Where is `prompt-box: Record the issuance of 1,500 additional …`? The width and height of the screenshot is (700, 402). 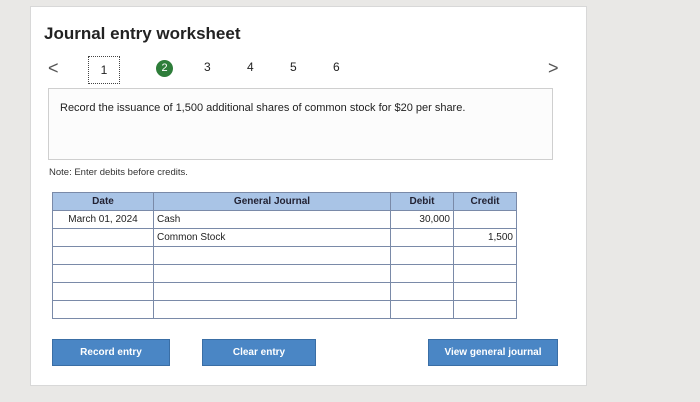 prompt-box: Record the issuance of 1,500 additional … is located at coordinates (300, 124).